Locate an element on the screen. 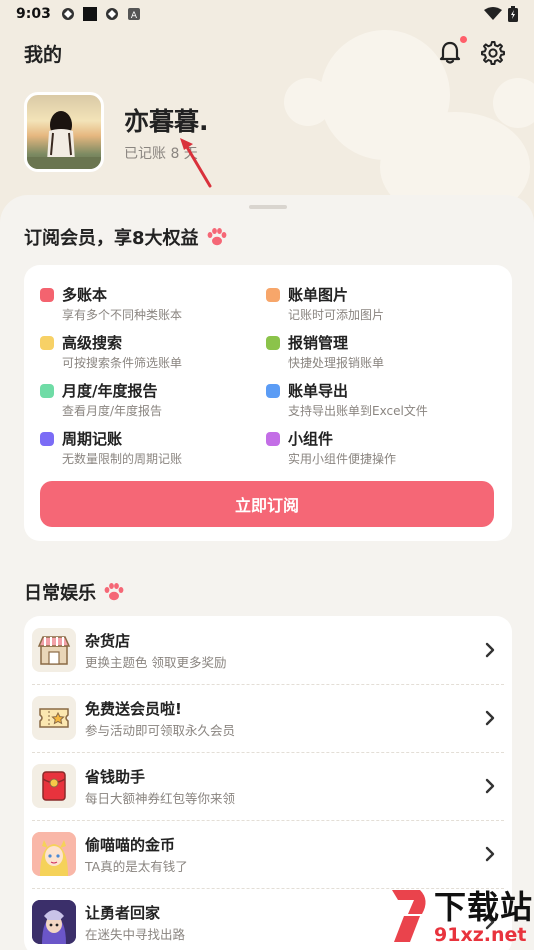  list-item-desc: 更换主题色 领取更多奖励 is located at coordinates (156, 662).